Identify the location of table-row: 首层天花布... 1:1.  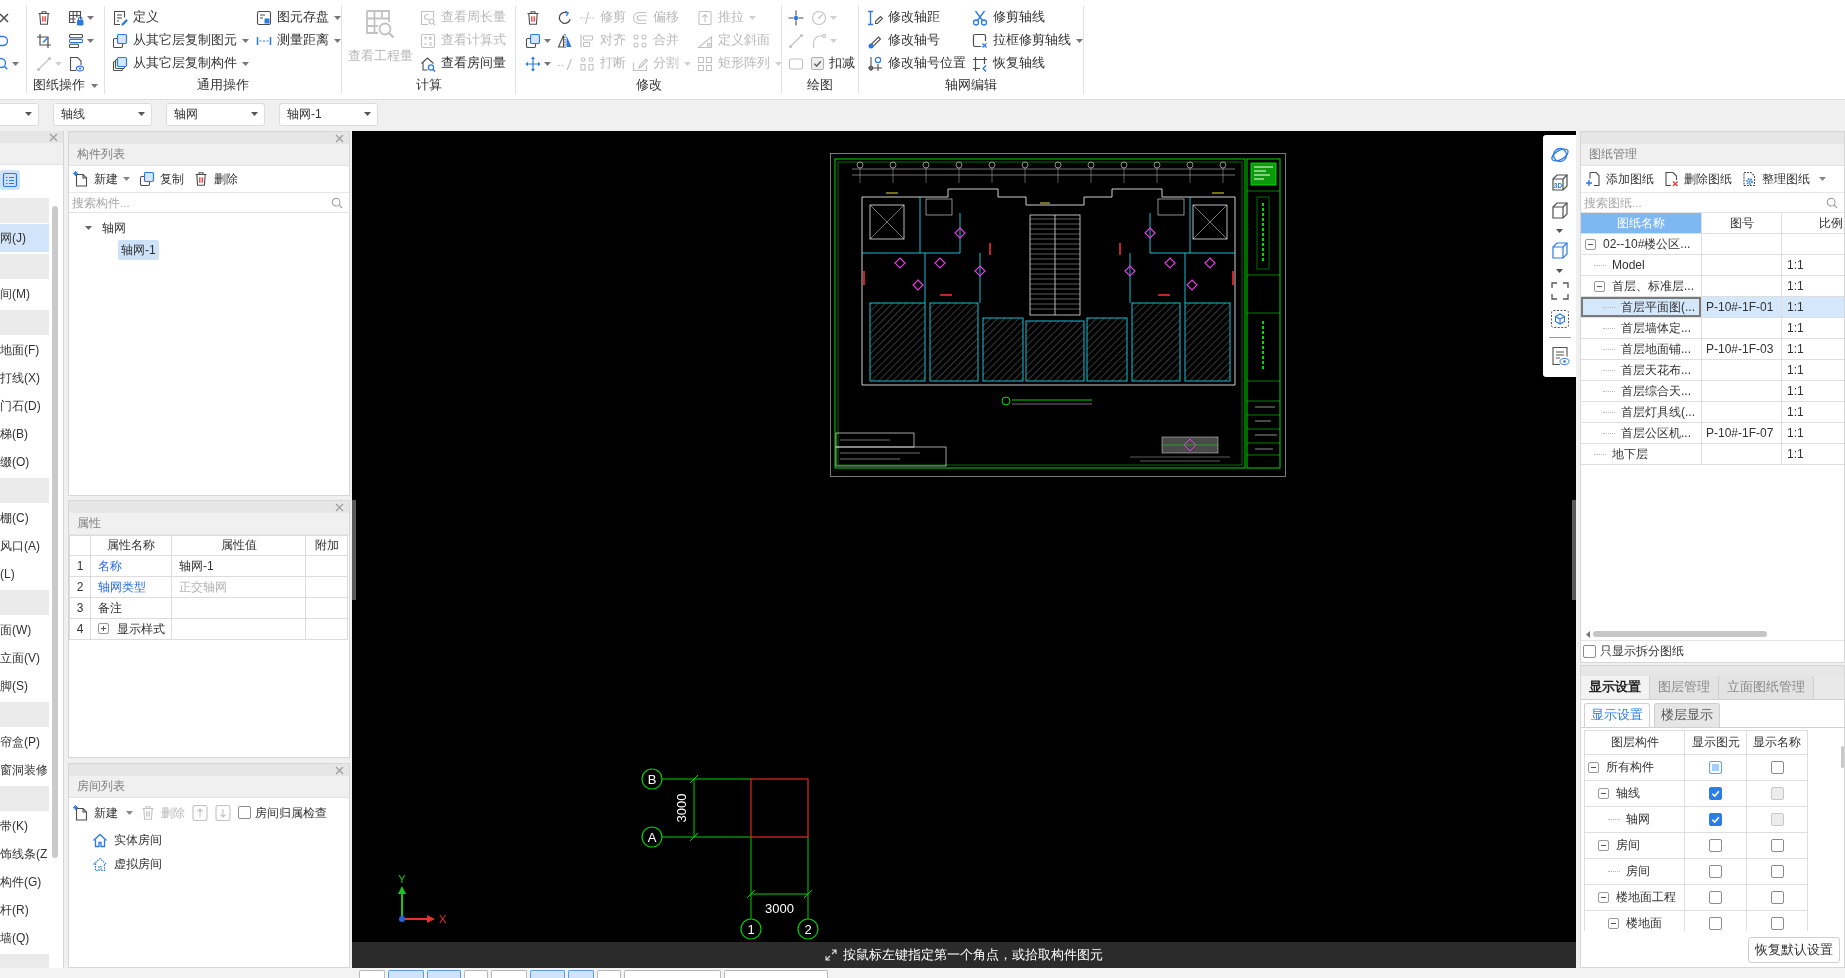
(1712, 370).